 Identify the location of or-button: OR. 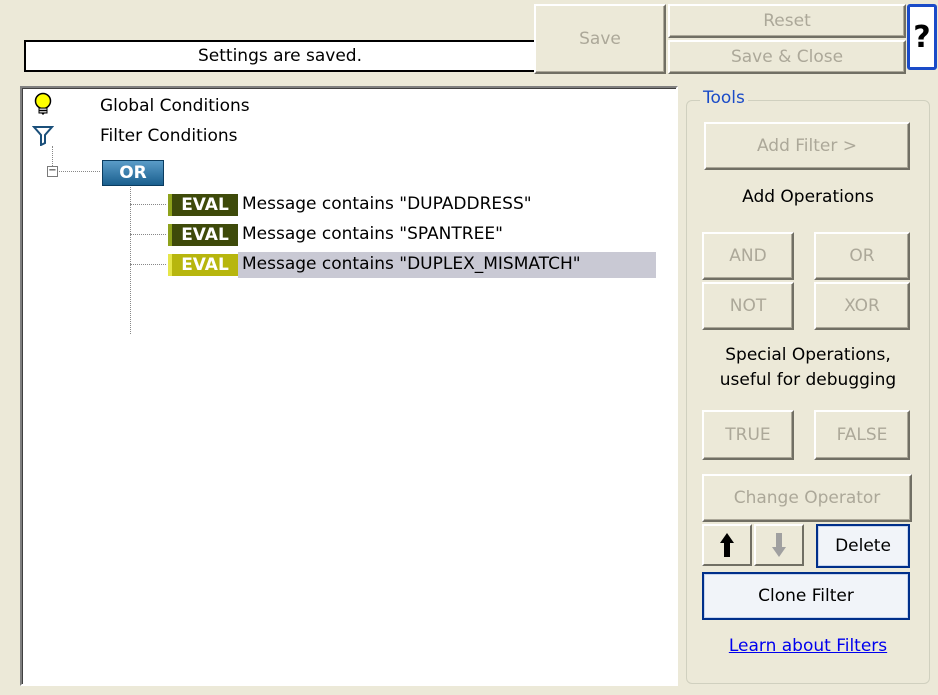
(862, 256).